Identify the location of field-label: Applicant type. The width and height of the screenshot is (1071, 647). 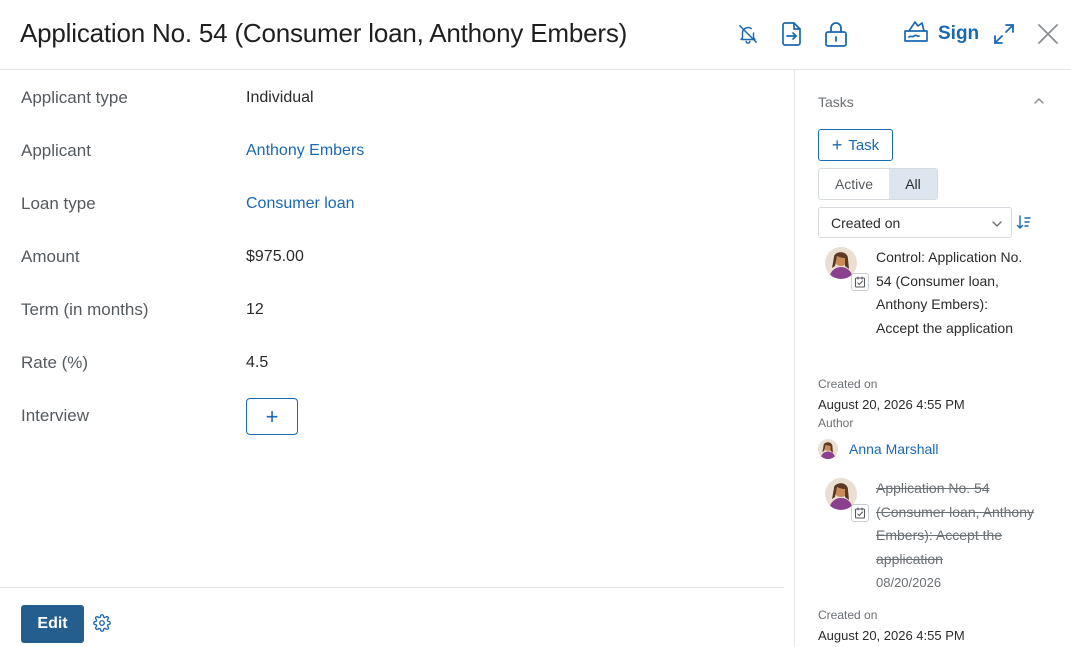
(74, 97).